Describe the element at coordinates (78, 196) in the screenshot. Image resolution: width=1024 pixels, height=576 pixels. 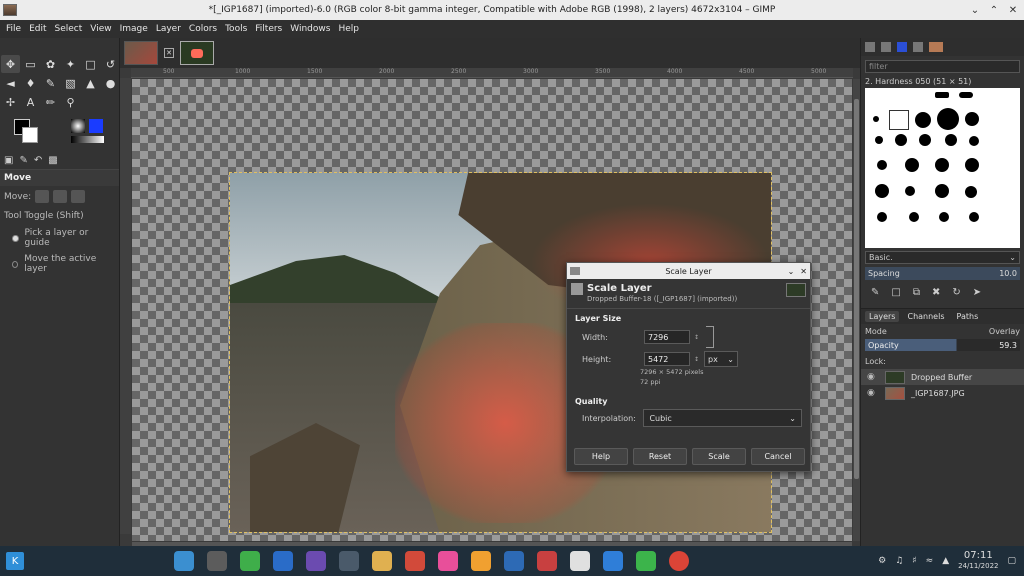
I see `move-path-icon` at that location.